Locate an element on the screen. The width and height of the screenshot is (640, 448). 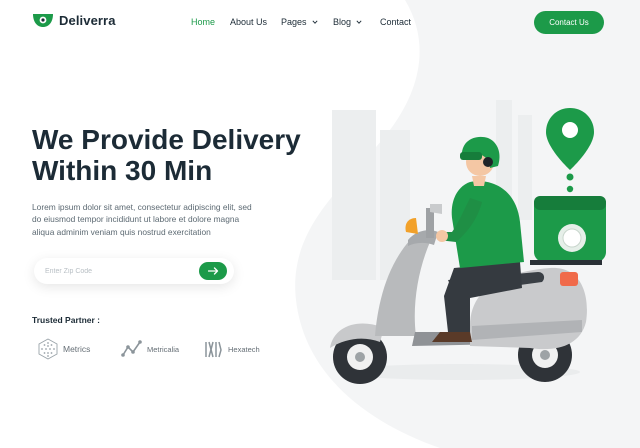
nav-about-us: About Us is located at coordinates (255, 22).